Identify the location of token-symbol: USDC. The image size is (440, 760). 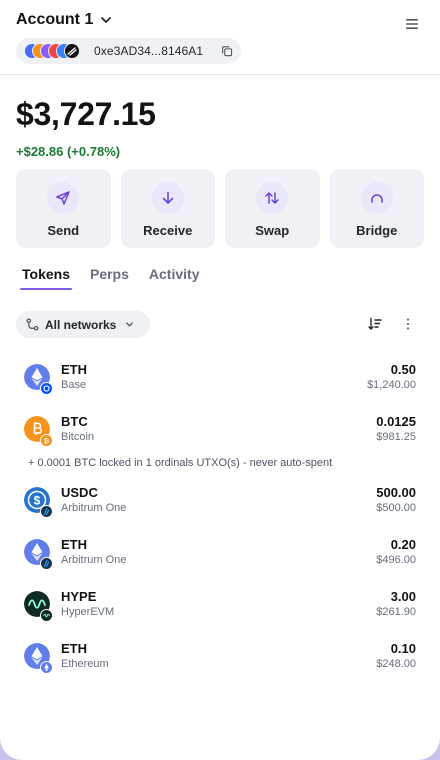
(79, 492).